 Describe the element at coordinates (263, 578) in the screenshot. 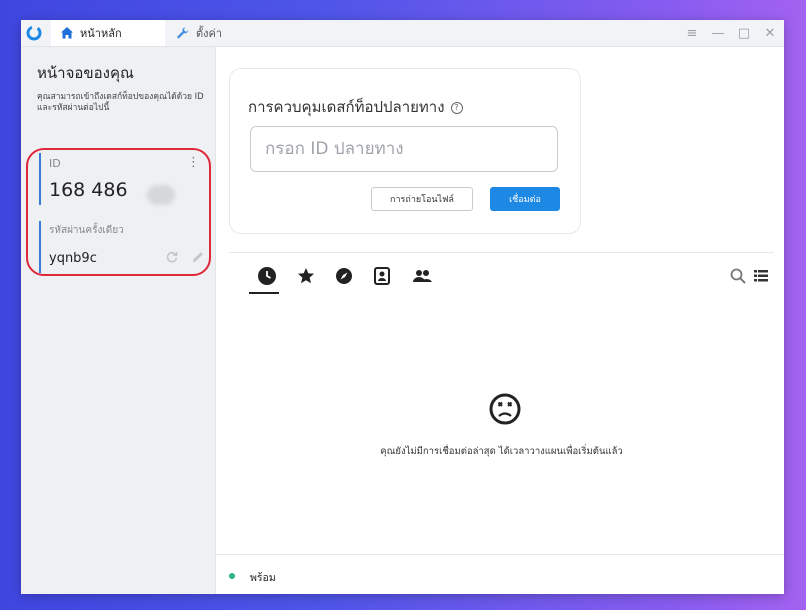

I see `status-text: พร้อม` at that location.